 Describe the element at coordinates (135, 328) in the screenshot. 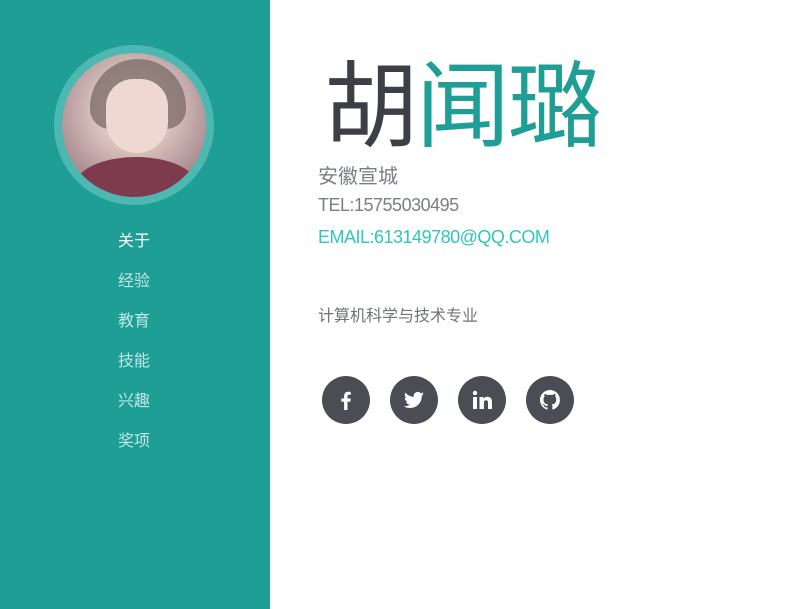

I see `nav-item-education: 教育` at that location.